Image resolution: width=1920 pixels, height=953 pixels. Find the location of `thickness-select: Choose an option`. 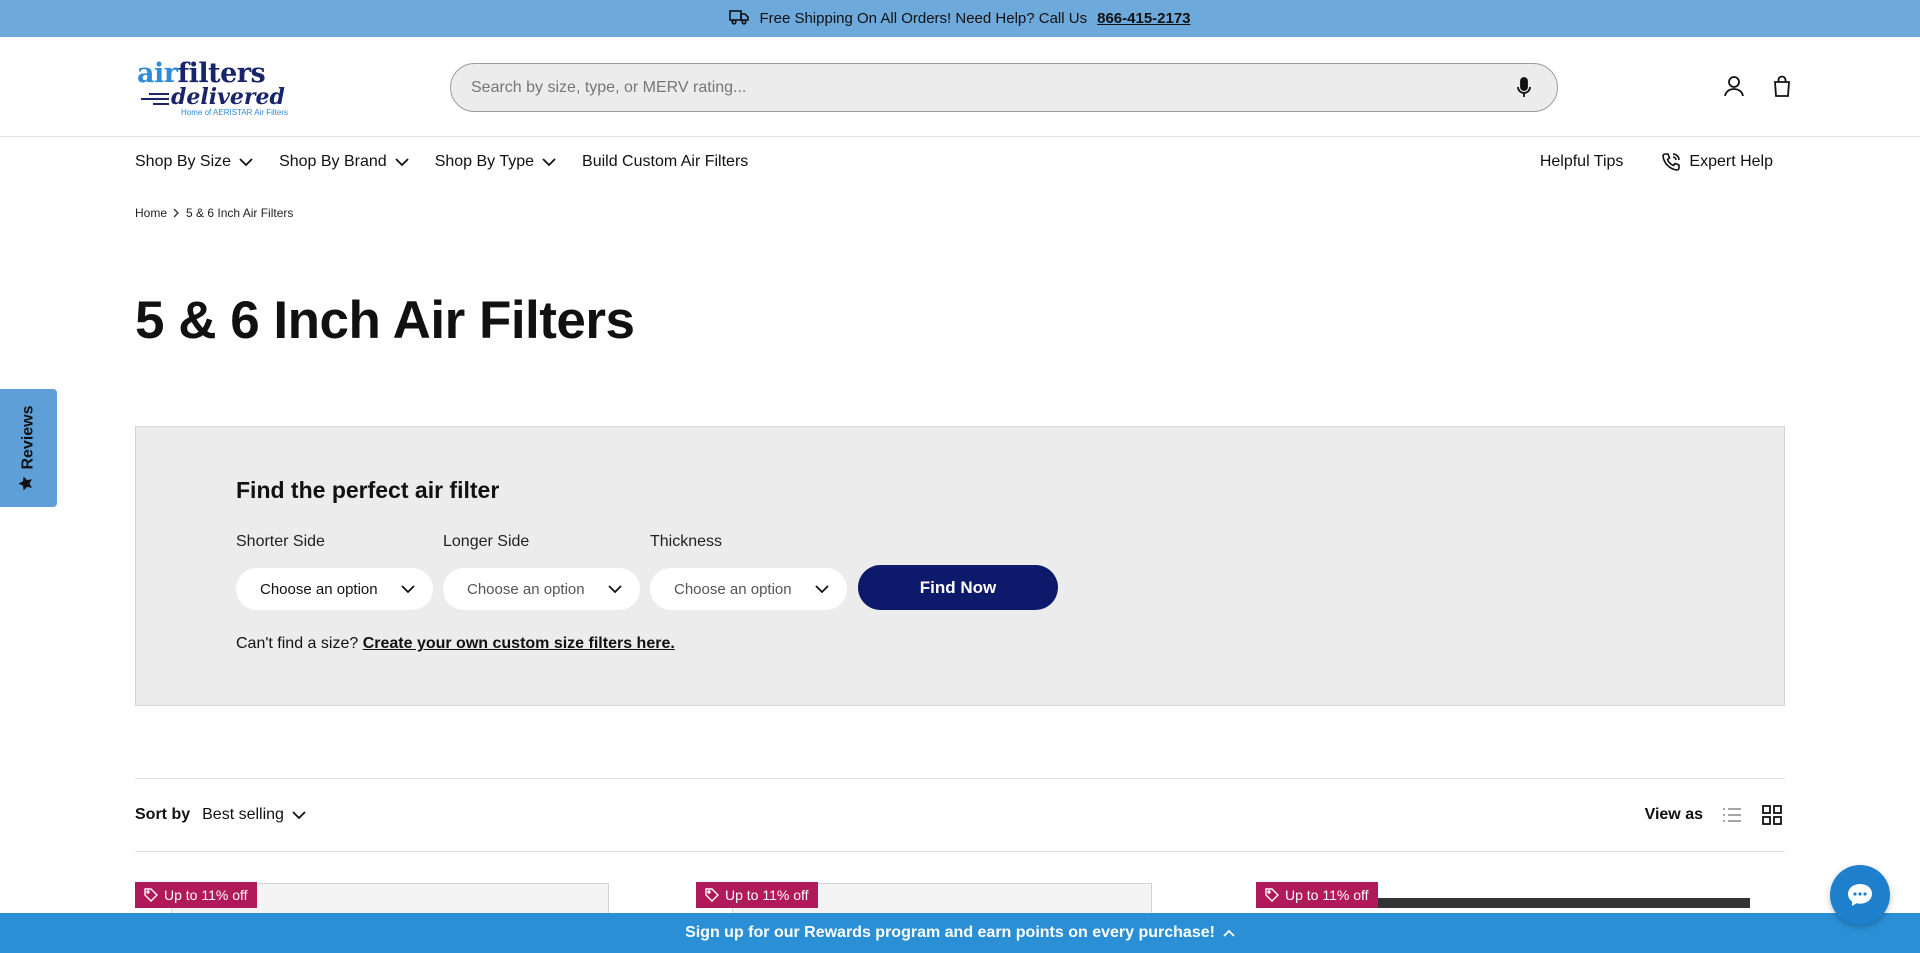

thickness-select: Choose an option is located at coordinates (748, 589).